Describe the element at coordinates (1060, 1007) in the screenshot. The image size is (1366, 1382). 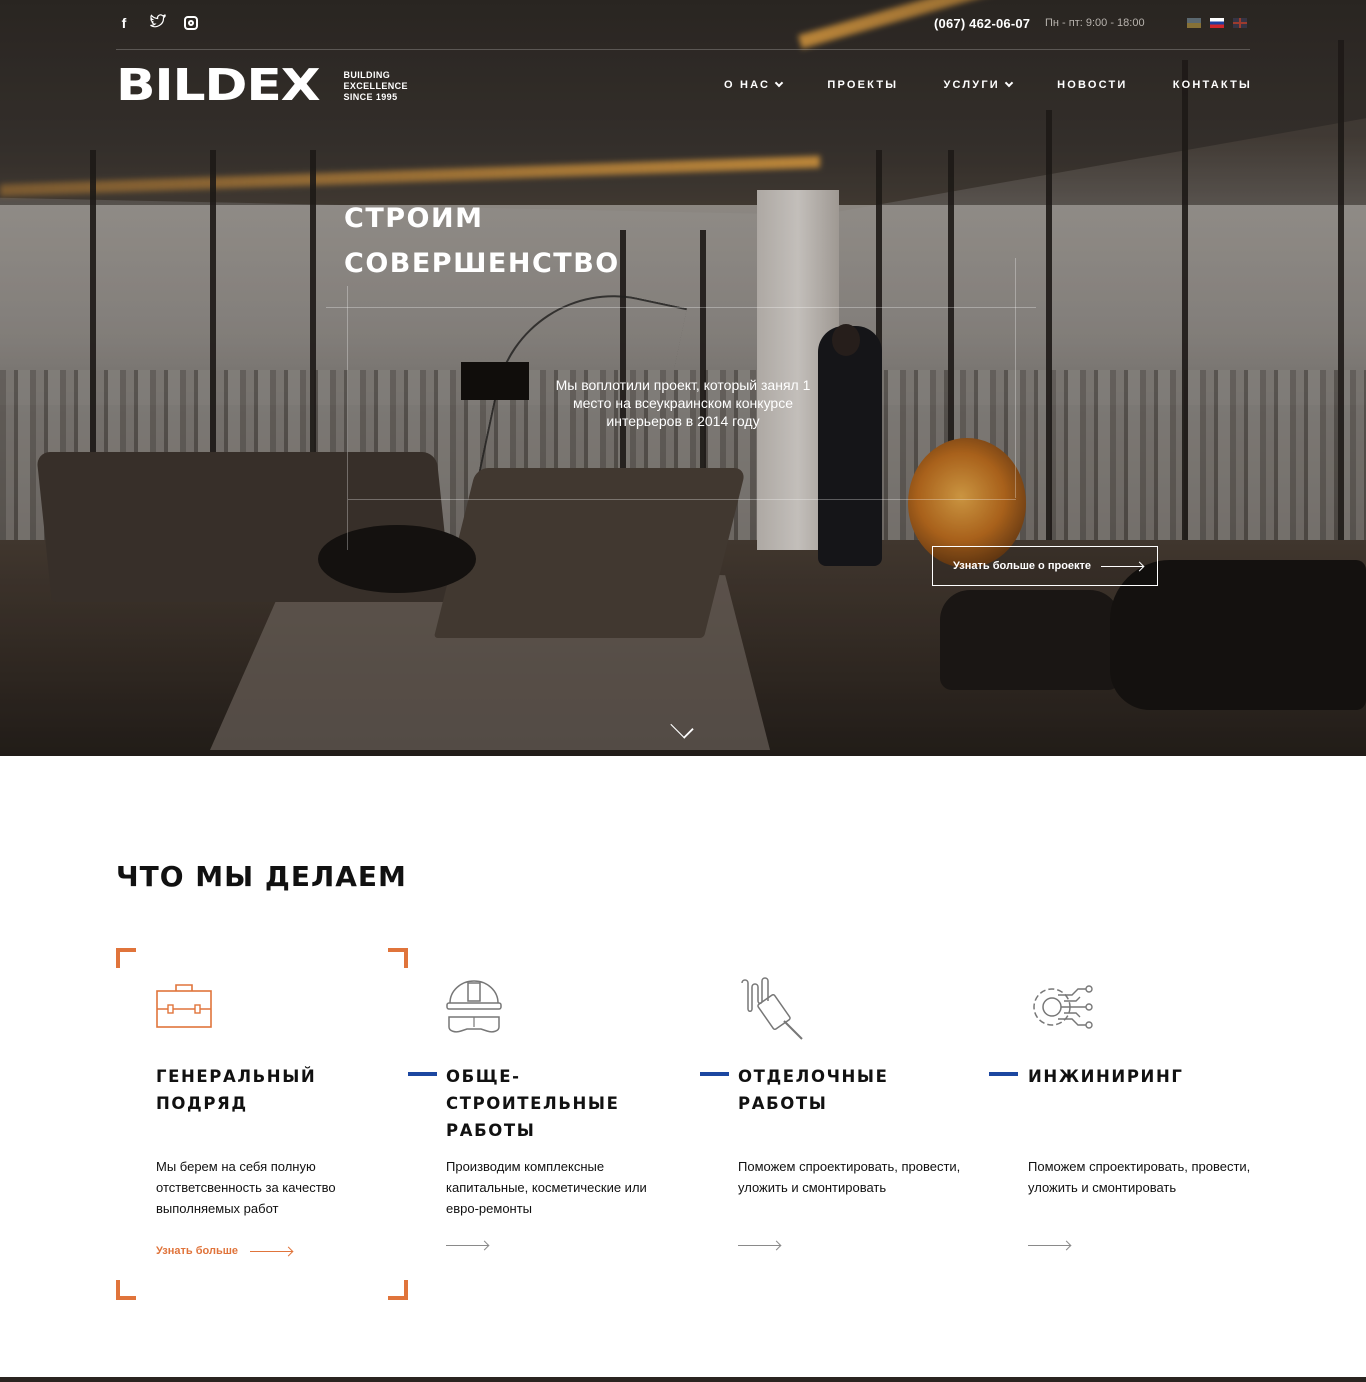
I see `gear-circuit-icon` at that location.